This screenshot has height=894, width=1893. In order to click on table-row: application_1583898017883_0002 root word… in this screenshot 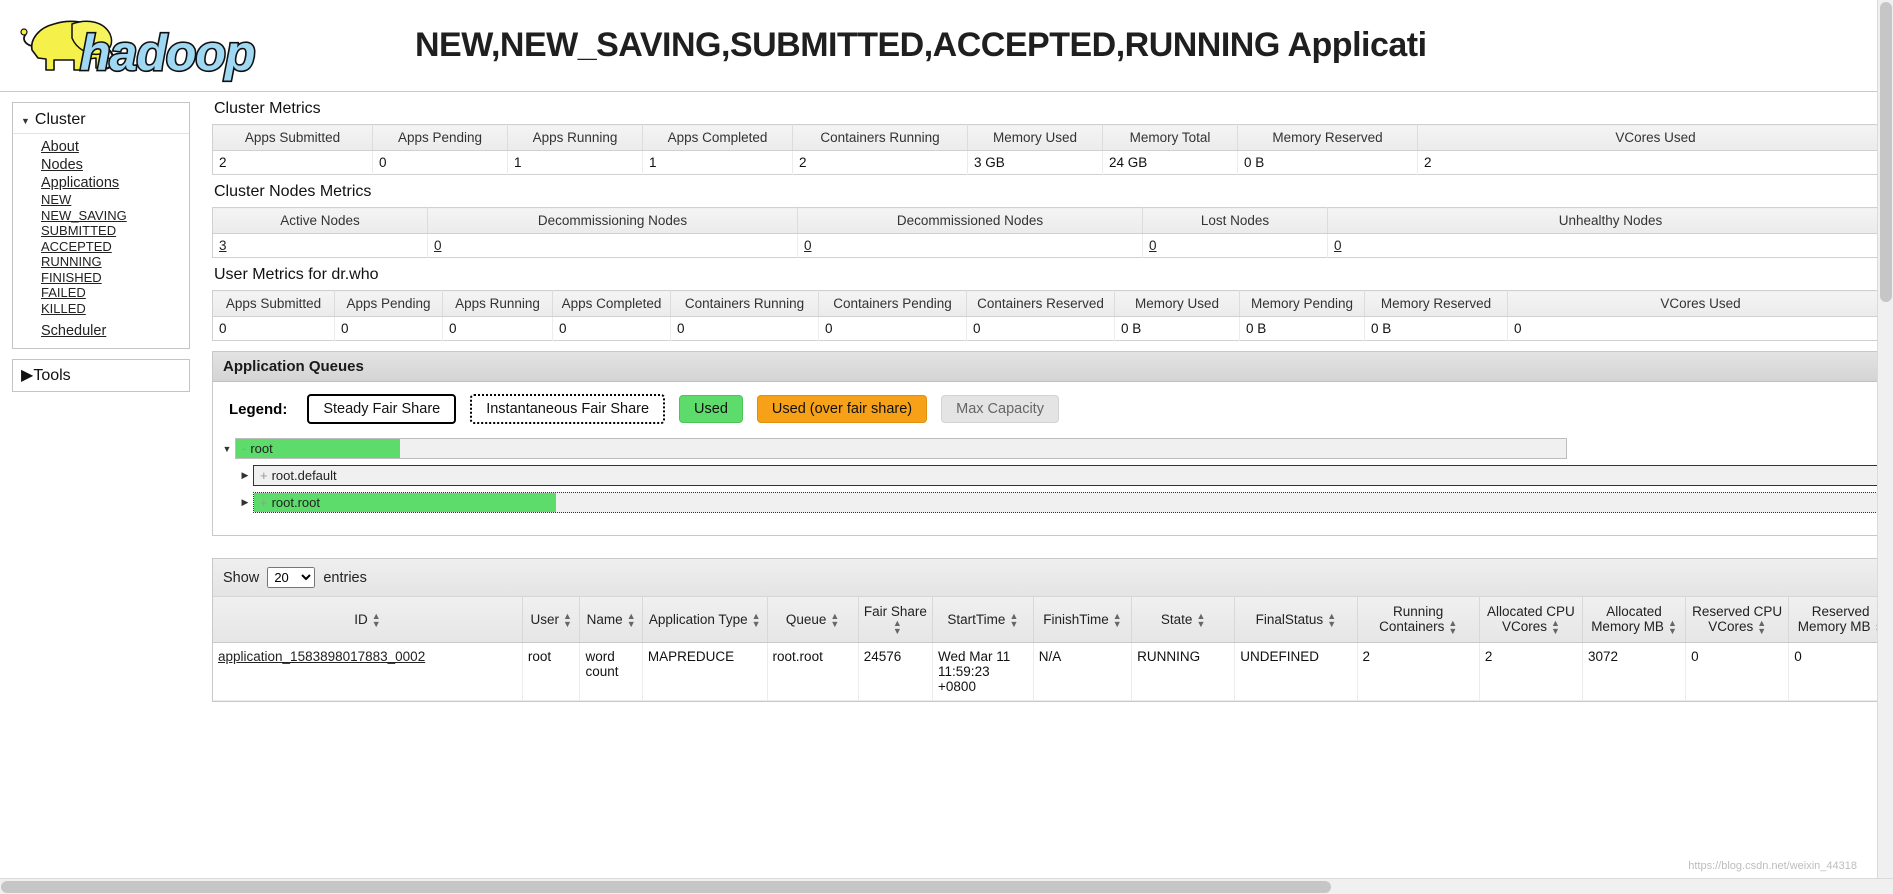, I will do `click(1052, 672)`.